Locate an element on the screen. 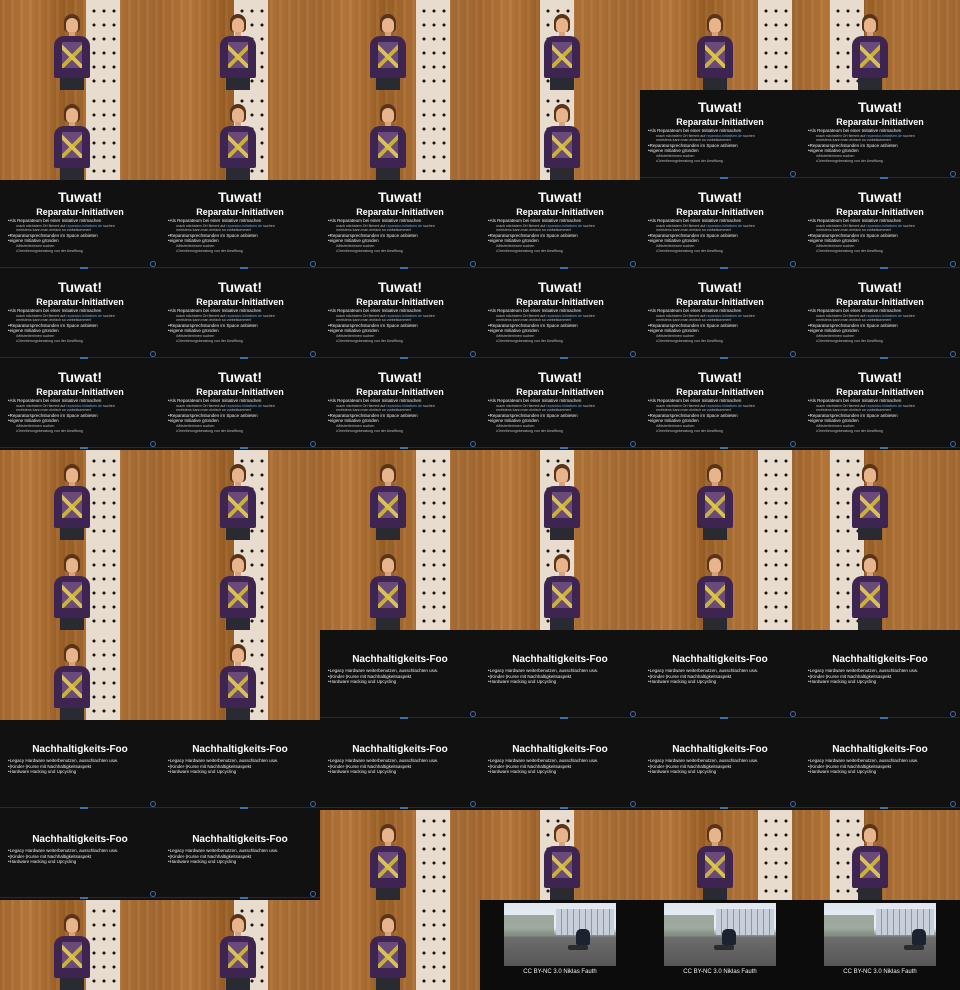 Image resolution: width=960 pixels, height=990 pixels. slide-bullet: Orientierungsberatung von der Anstiftung is located at coordinates (242, 251).